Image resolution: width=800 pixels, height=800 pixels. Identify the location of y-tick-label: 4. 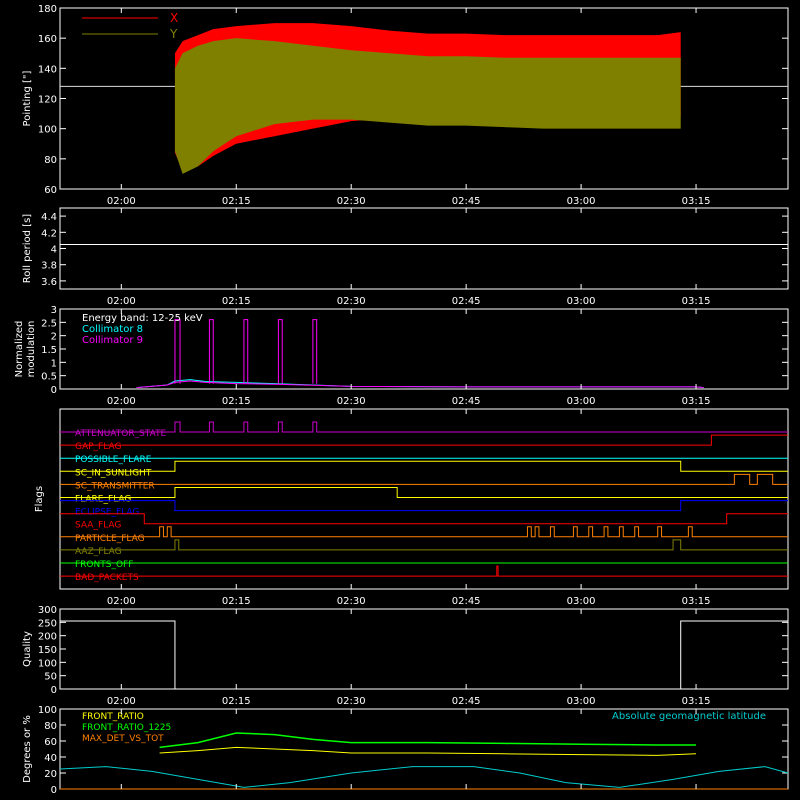
(54, 250).